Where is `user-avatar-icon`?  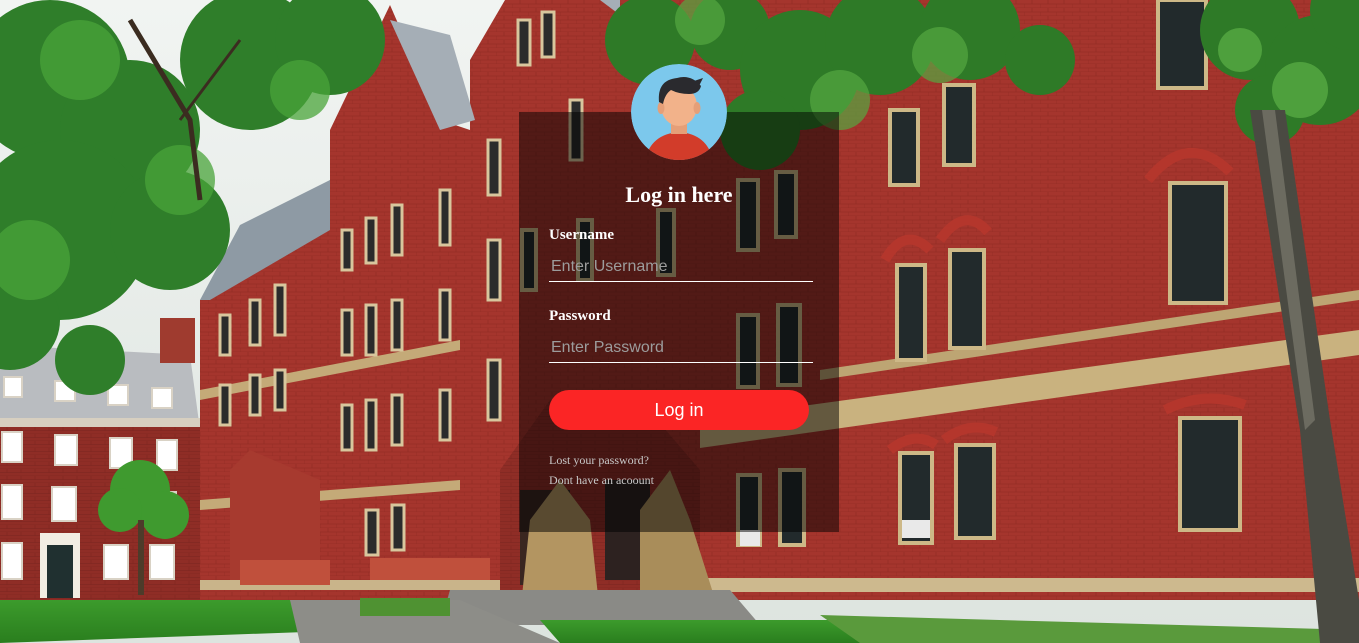
user-avatar-icon is located at coordinates (679, 112).